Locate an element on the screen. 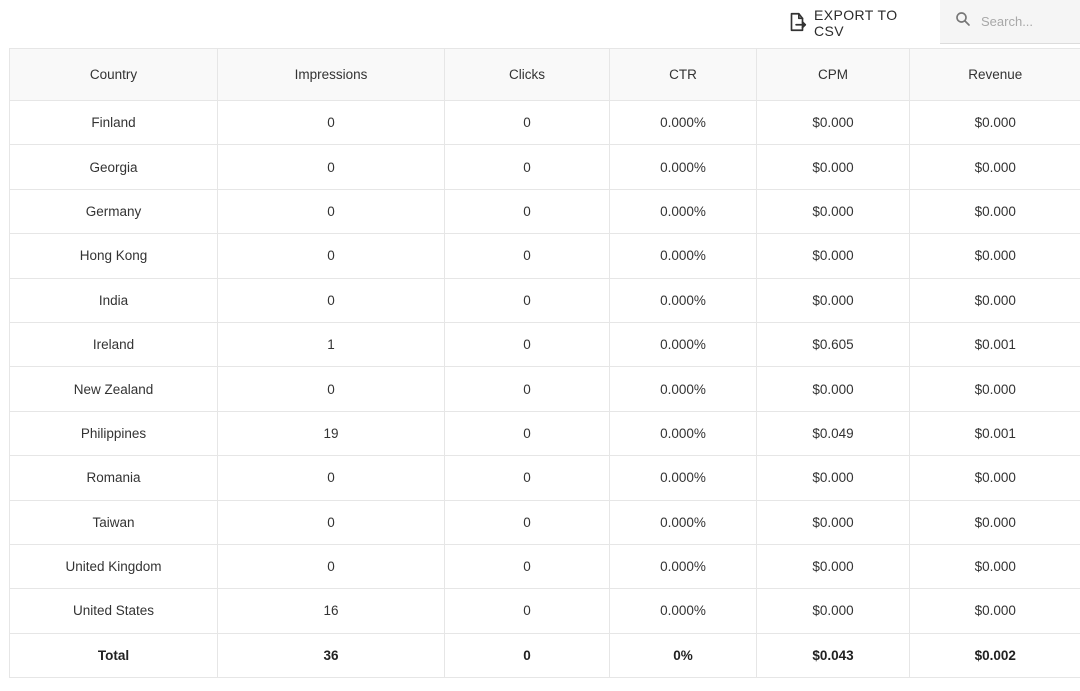 The image size is (1080, 691). table-total-row: Total 36 0 0% $0.043 $0.002 is located at coordinates (544, 655).